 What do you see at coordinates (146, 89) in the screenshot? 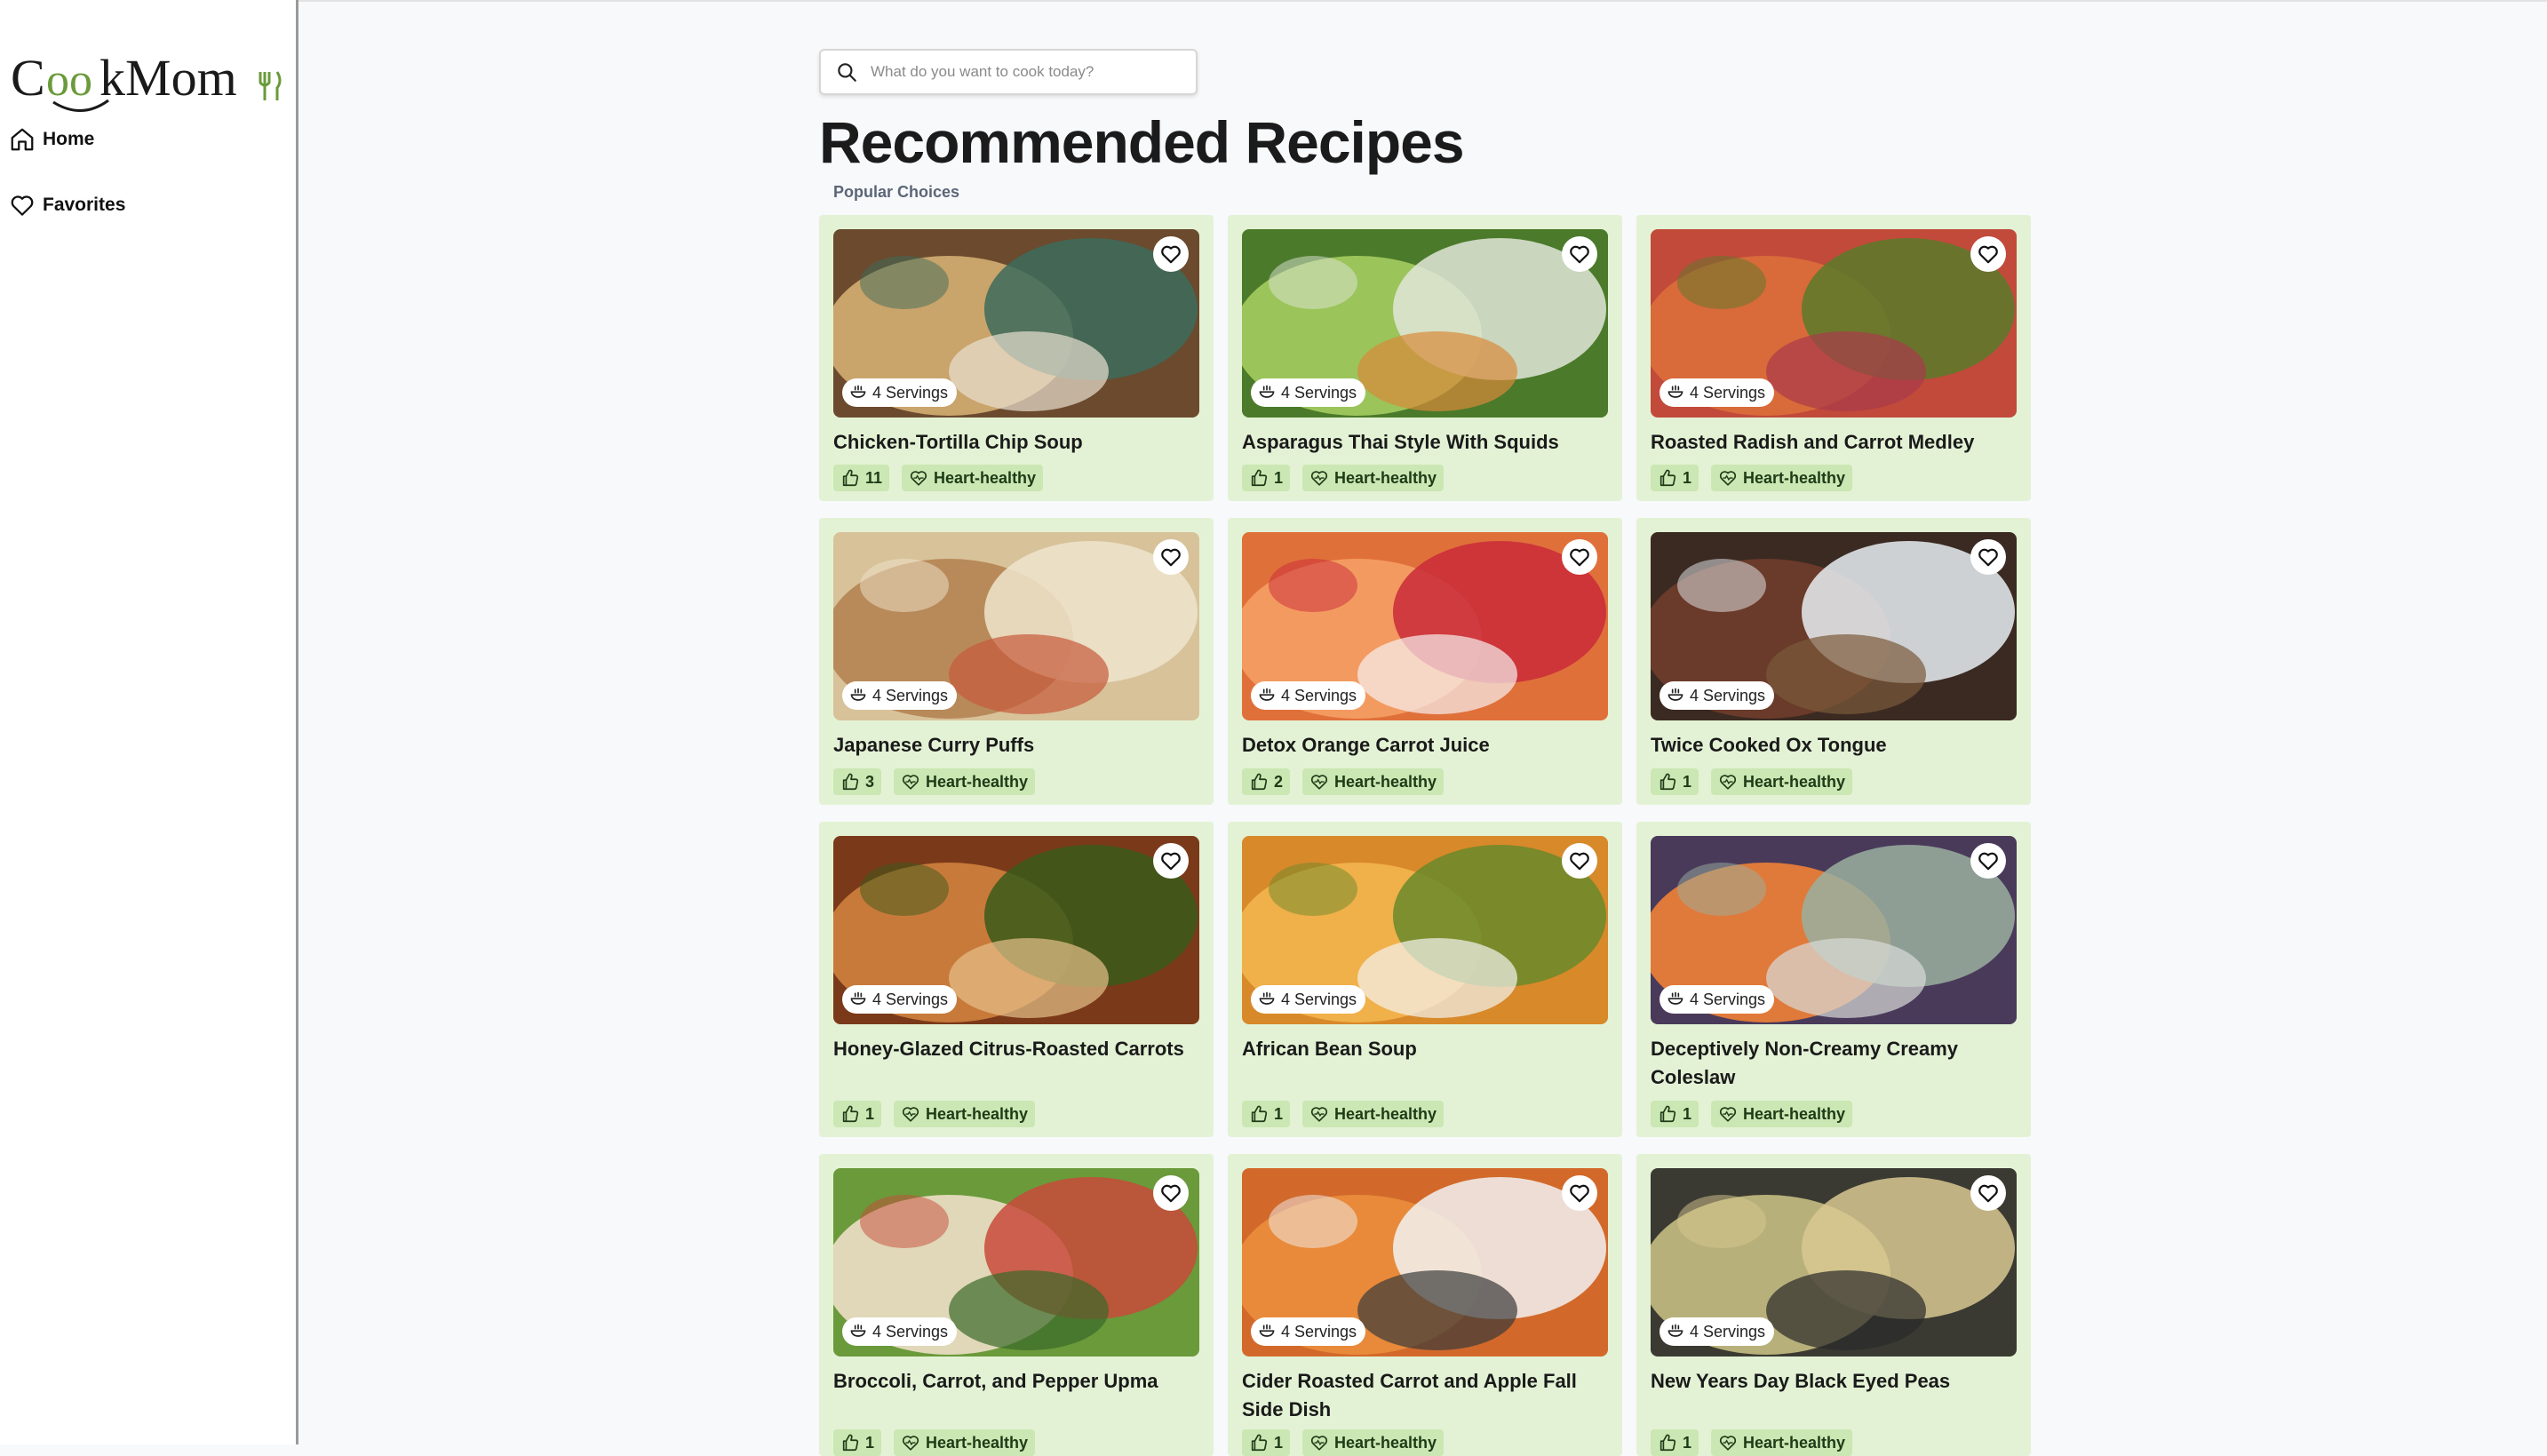
I see `cookmom-logo: C oo kMom` at bounding box center [146, 89].